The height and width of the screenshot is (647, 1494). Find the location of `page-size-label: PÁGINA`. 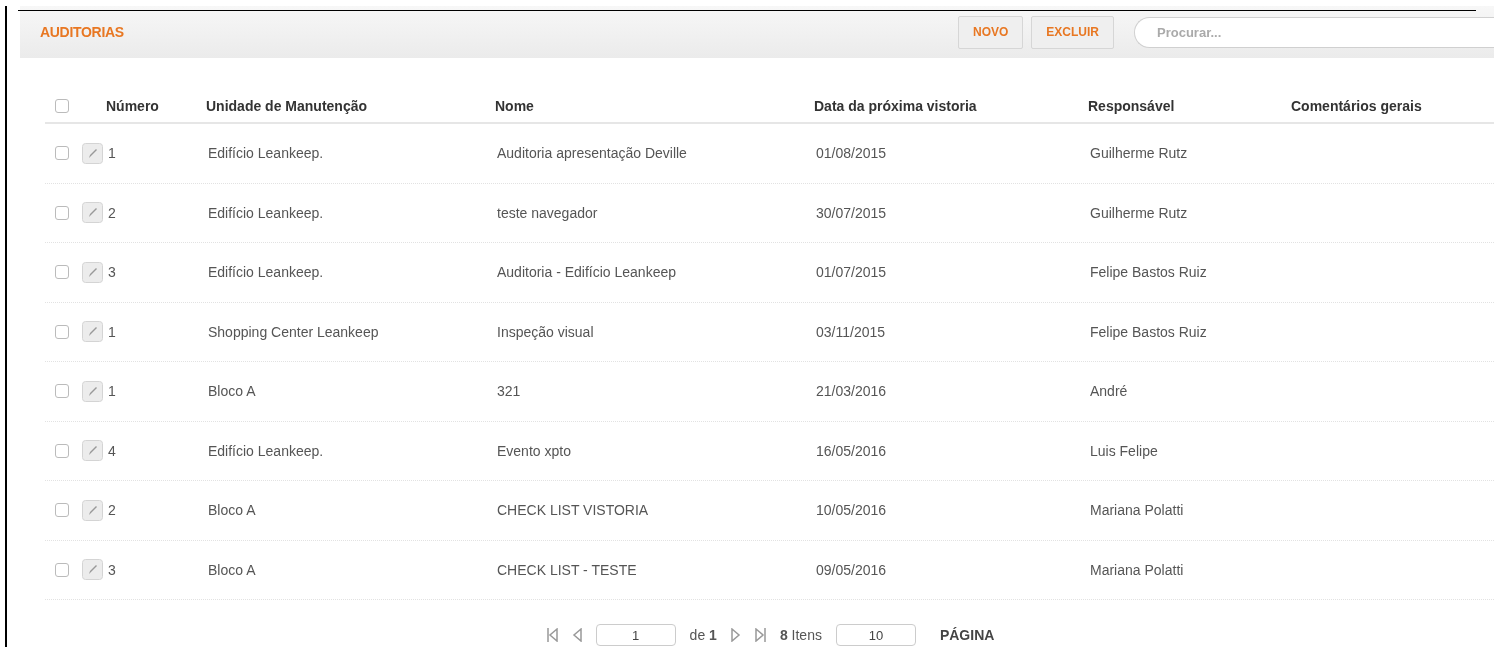

page-size-label: PÁGINA is located at coordinates (967, 635).